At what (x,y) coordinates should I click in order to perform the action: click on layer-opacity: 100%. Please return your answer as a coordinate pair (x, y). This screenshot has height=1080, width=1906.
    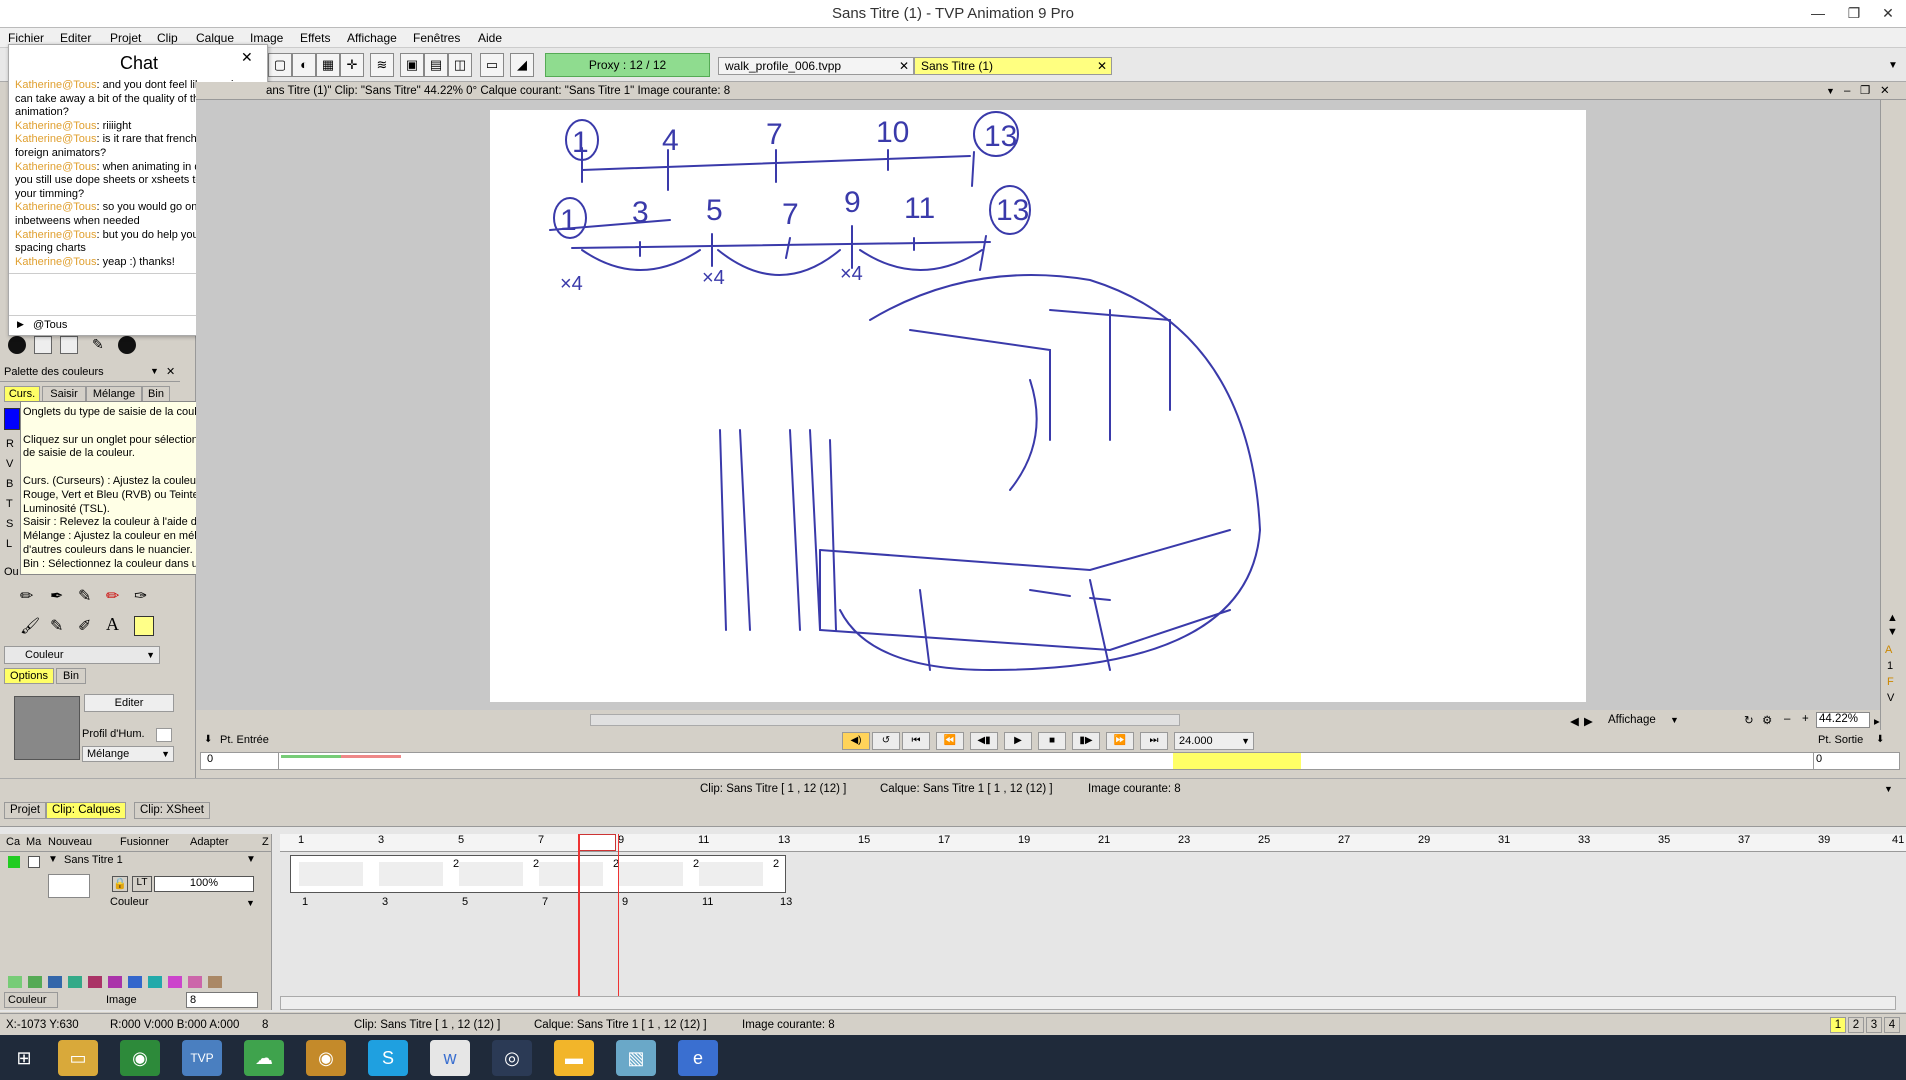
    Looking at the image, I should click on (204, 884).